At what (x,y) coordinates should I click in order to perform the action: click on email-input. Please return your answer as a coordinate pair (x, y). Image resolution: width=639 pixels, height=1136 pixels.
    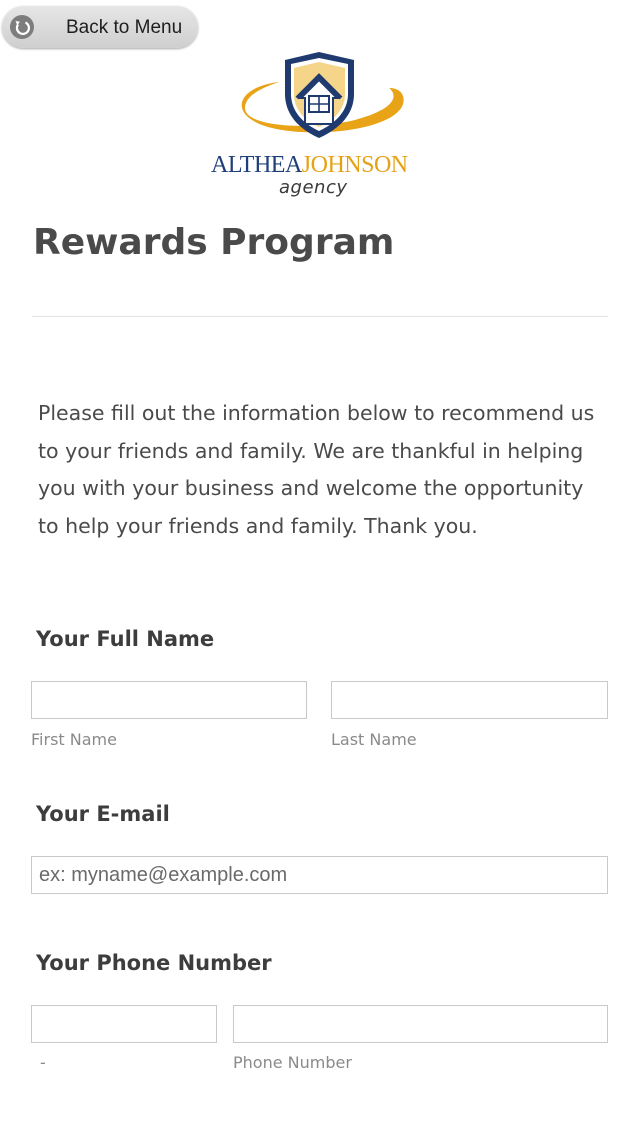
    Looking at the image, I should click on (319, 875).